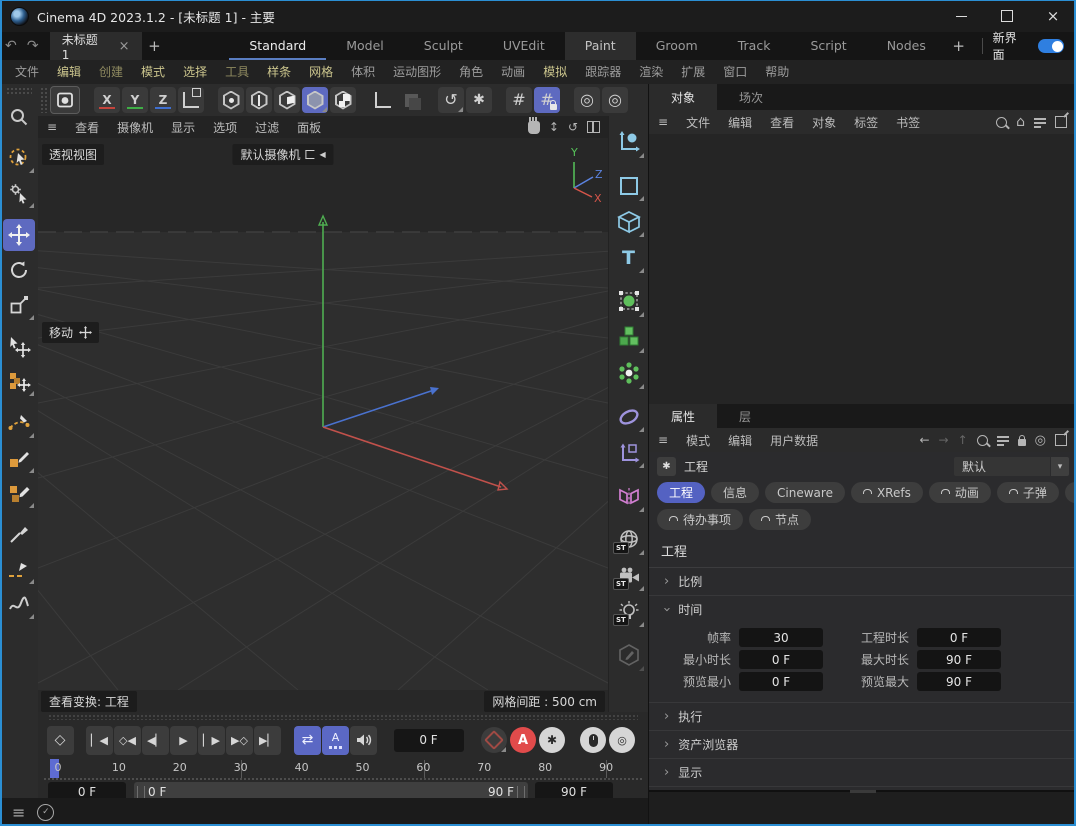 This screenshot has height=826, width=1076. What do you see at coordinates (615, 100) in the screenshot?
I see `render-settings-button: ◎` at bounding box center [615, 100].